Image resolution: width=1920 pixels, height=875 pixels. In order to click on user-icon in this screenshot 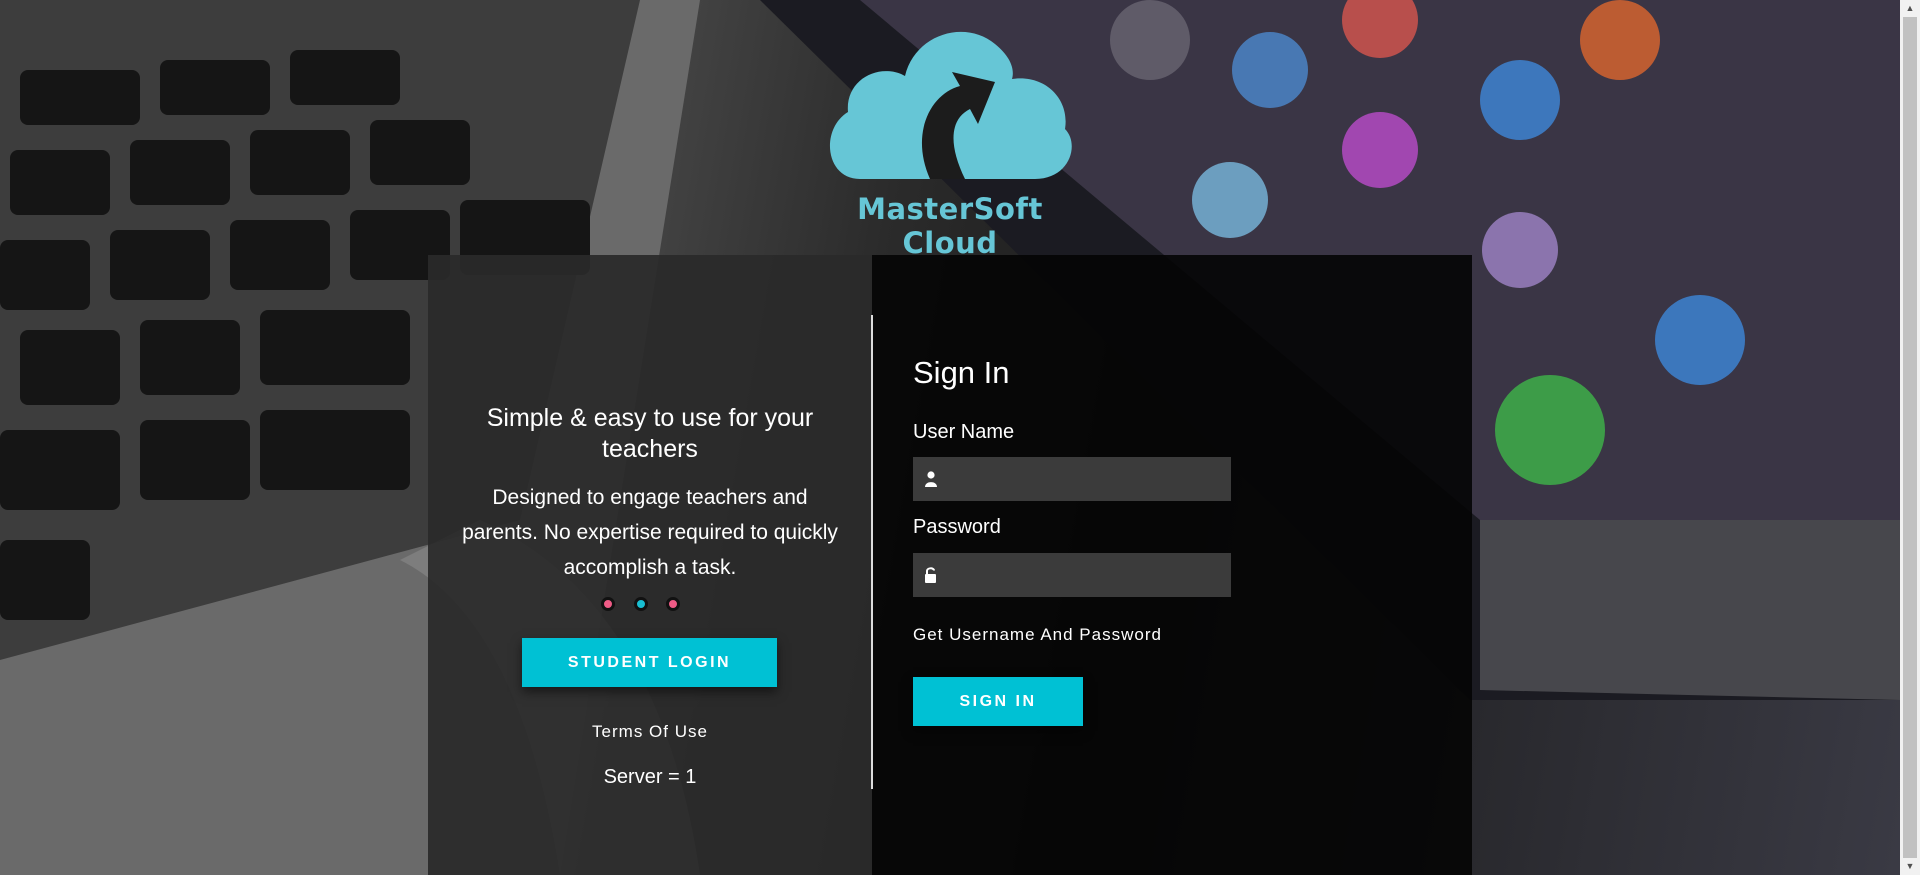, I will do `click(931, 479)`.